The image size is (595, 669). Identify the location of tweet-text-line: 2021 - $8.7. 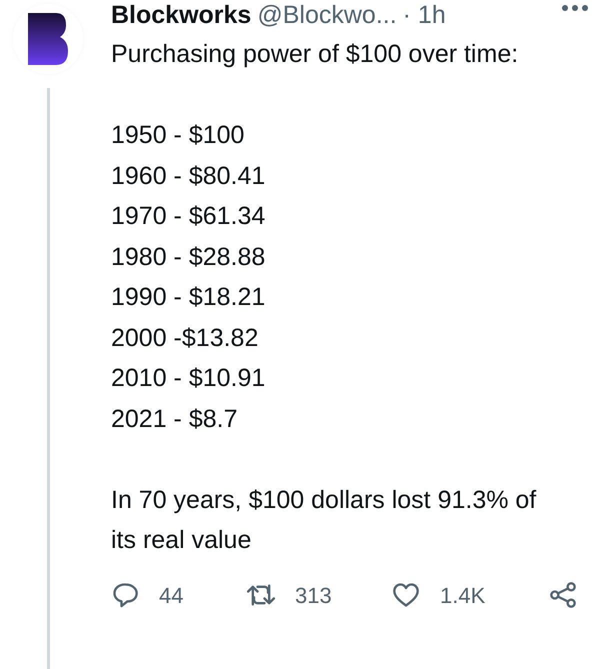
(174, 419).